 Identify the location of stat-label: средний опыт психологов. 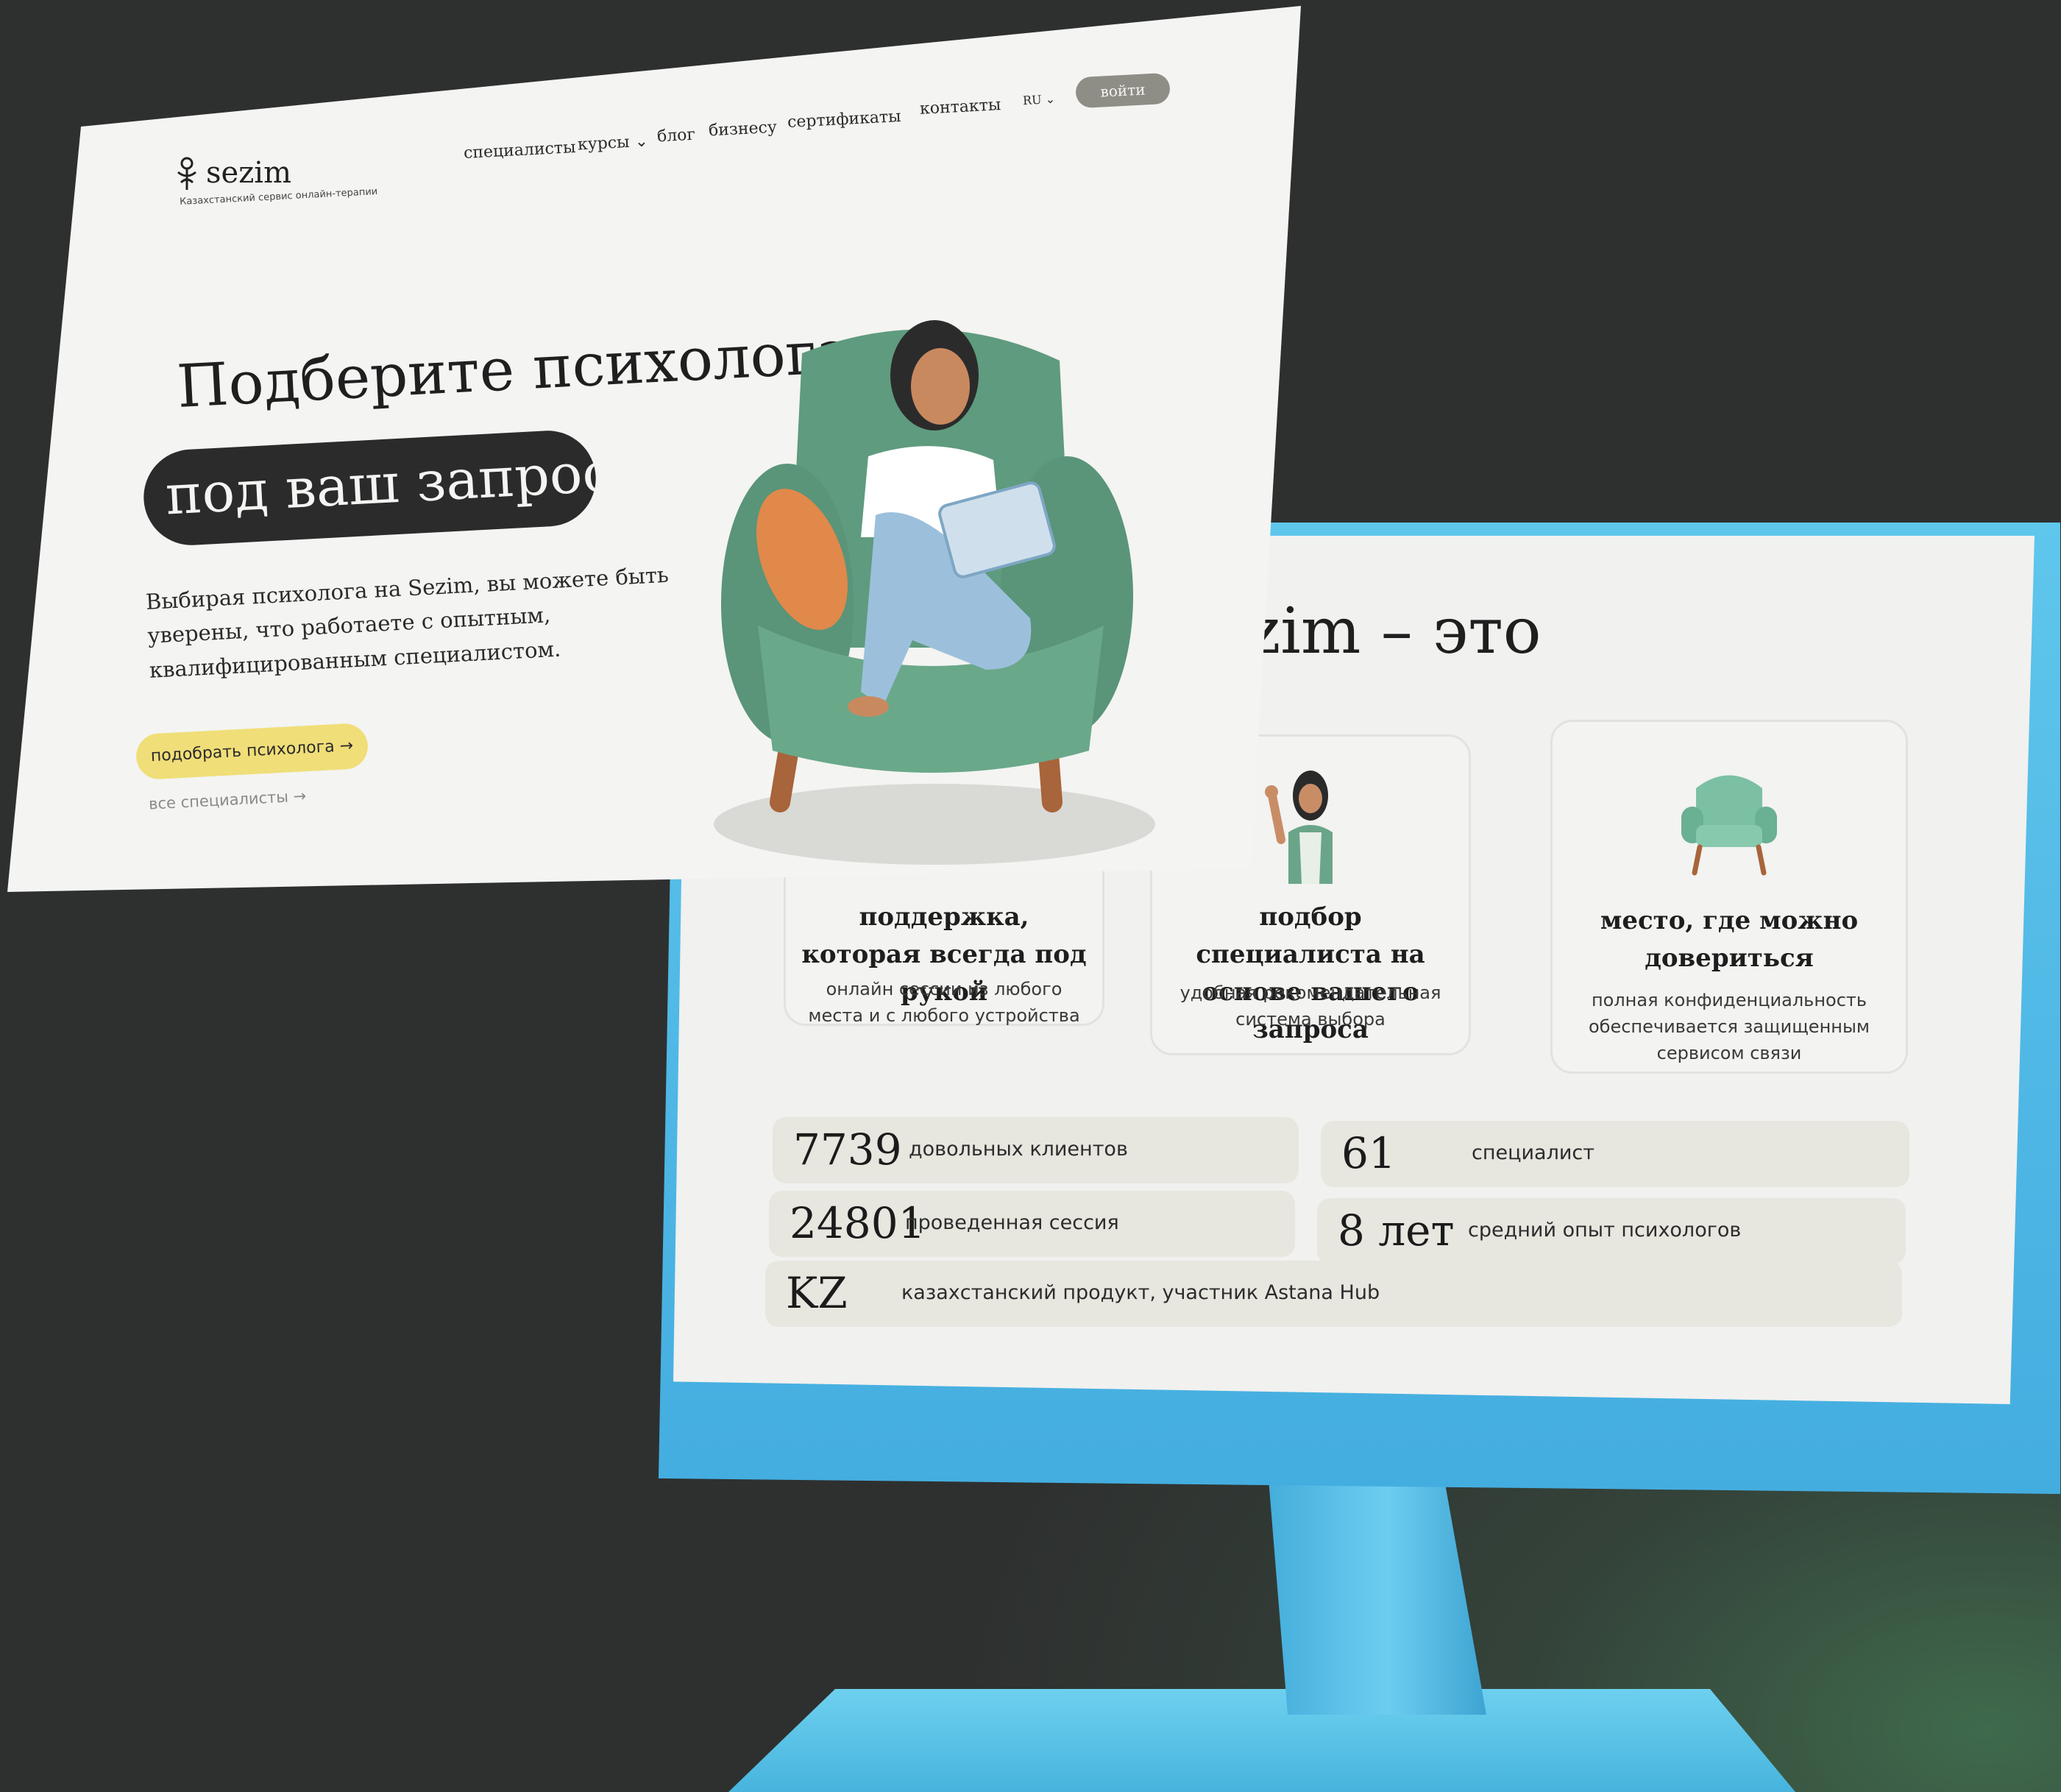
(1605, 1230).